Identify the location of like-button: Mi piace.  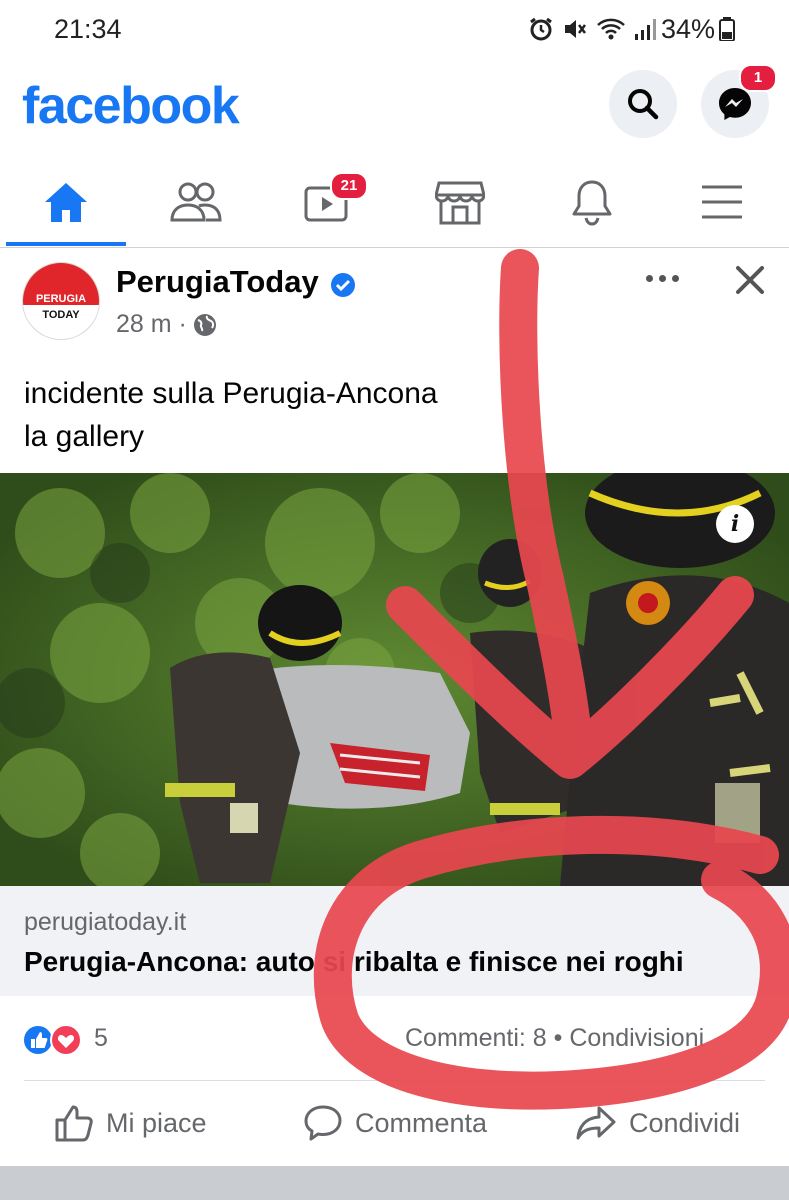
(130, 1123).